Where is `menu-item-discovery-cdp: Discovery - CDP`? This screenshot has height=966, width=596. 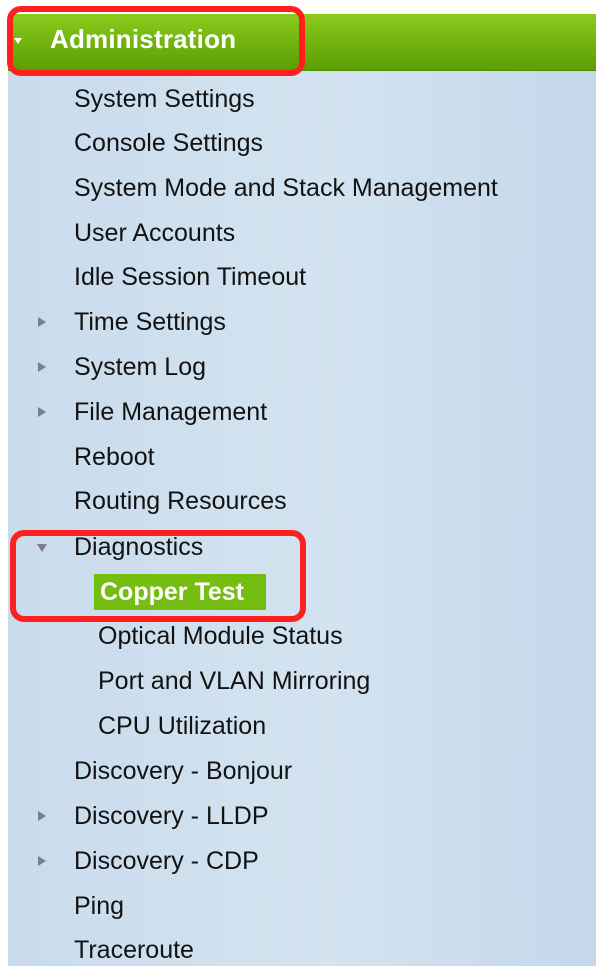 menu-item-discovery-cdp: Discovery - CDP is located at coordinates (166, 861).